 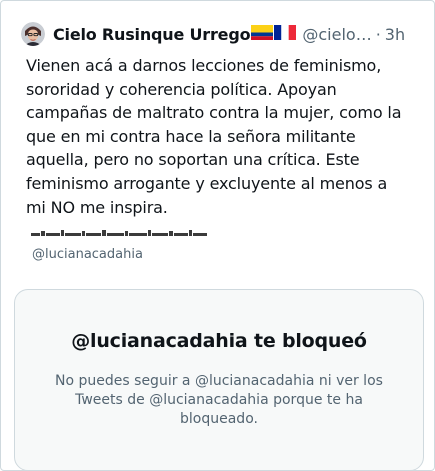 I want to click on timestamp: 3h, so click(x=395, y=34).